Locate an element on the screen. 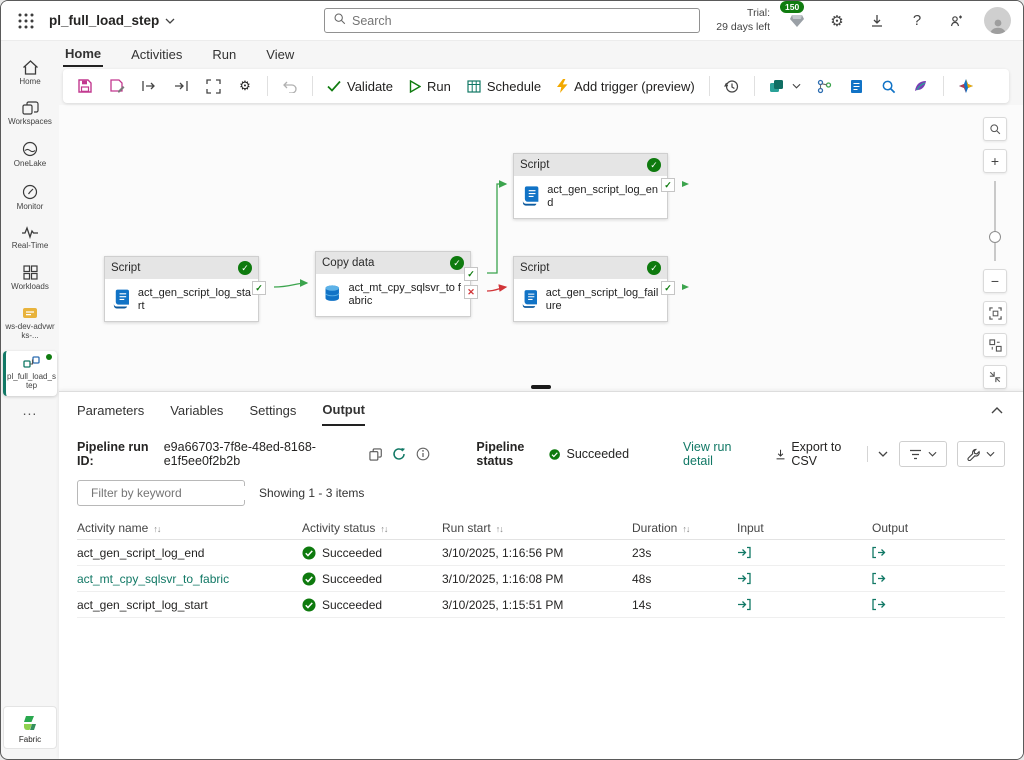 The width and height of the screenshot is (1024, 760). tab-home: Home is located at coordinates (83, 55).